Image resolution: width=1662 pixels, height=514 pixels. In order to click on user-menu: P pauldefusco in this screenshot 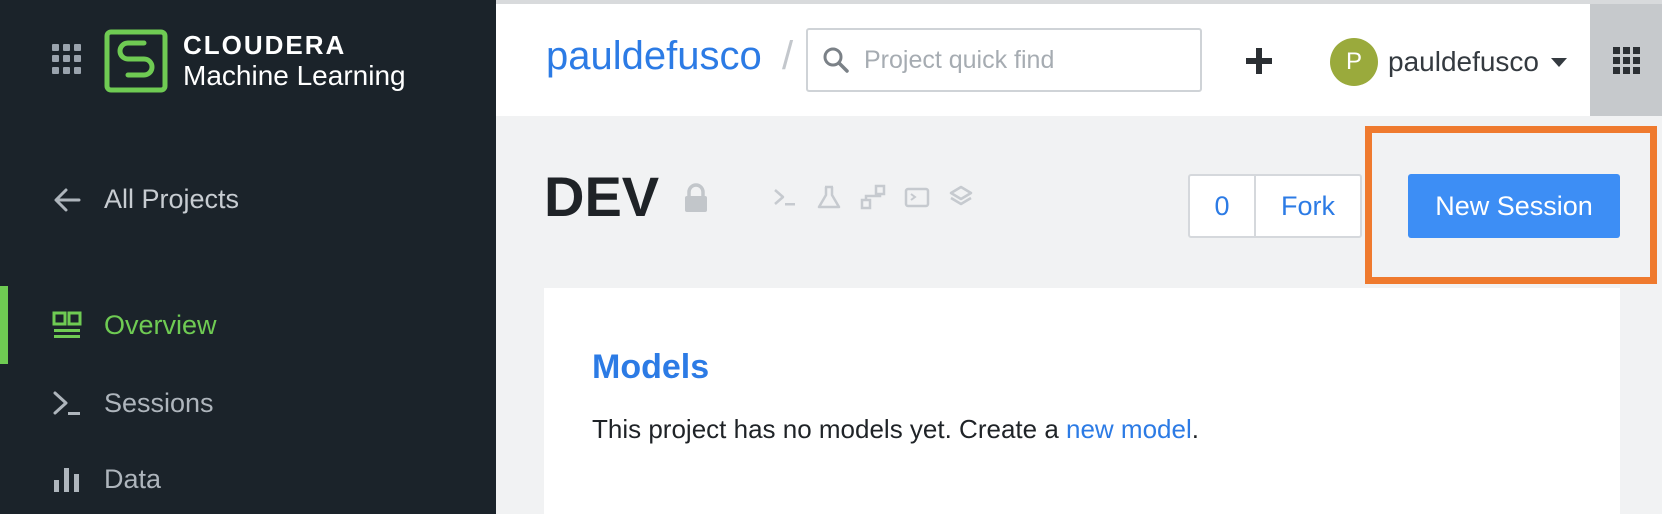, I will do `click(1449, 62)`.